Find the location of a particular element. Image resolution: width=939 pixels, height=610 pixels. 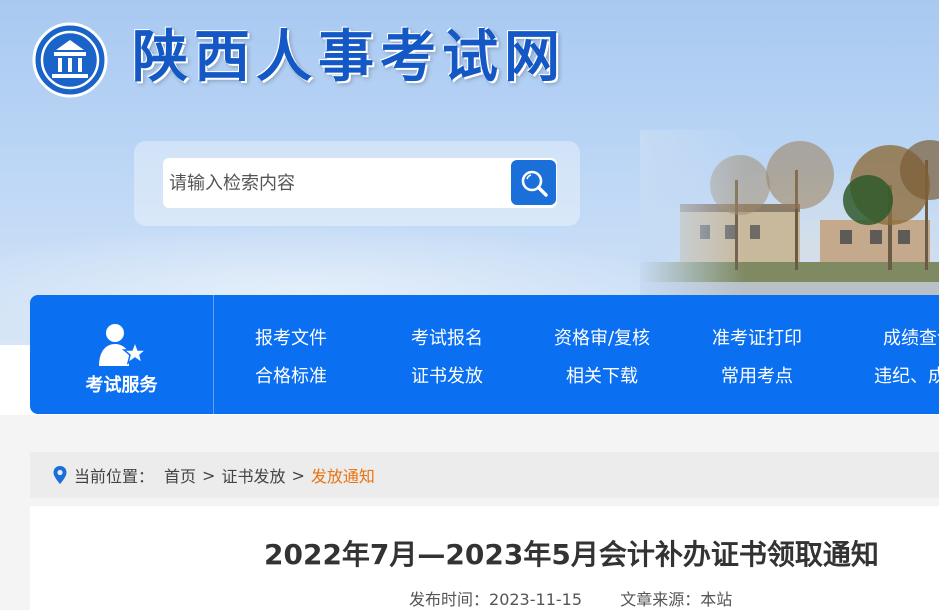

source-value: 本站 is located at coordinates (716, 599).